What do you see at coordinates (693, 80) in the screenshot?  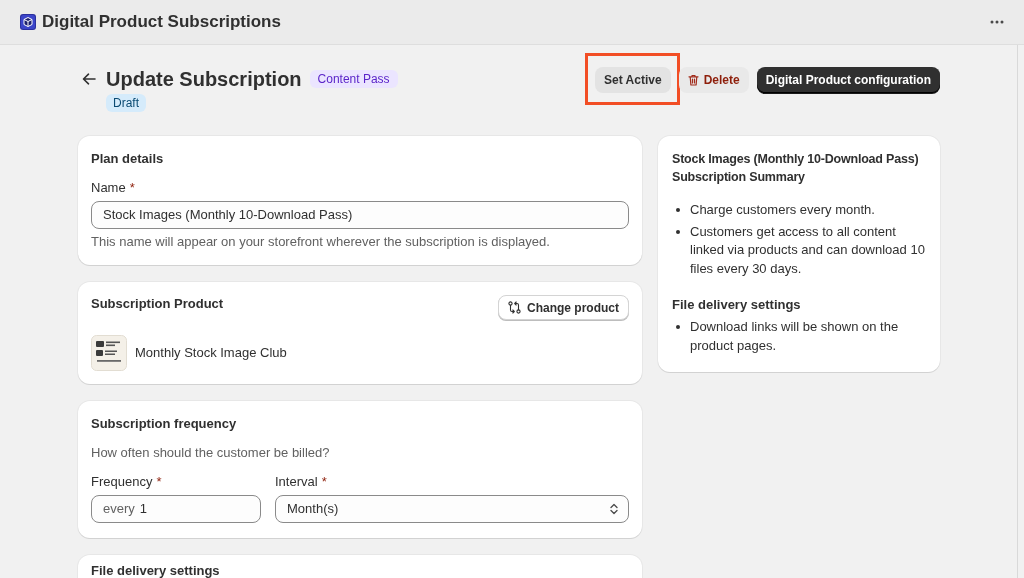 I see `trash-icon` at bounding box center [693, 80].